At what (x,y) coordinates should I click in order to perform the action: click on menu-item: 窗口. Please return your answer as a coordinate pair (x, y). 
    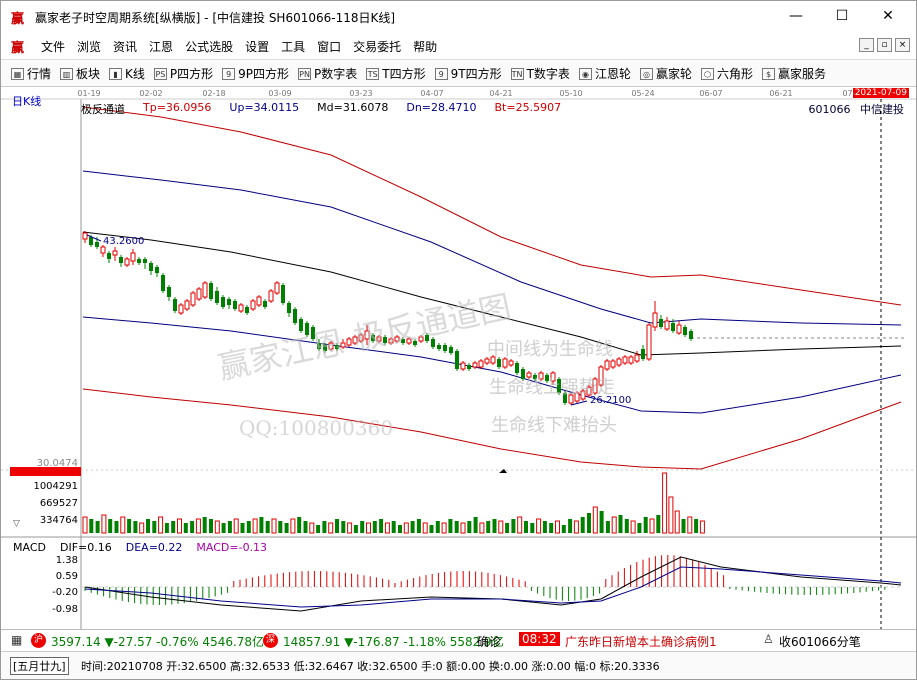
    Looking at the image, I should click on (329, 46).